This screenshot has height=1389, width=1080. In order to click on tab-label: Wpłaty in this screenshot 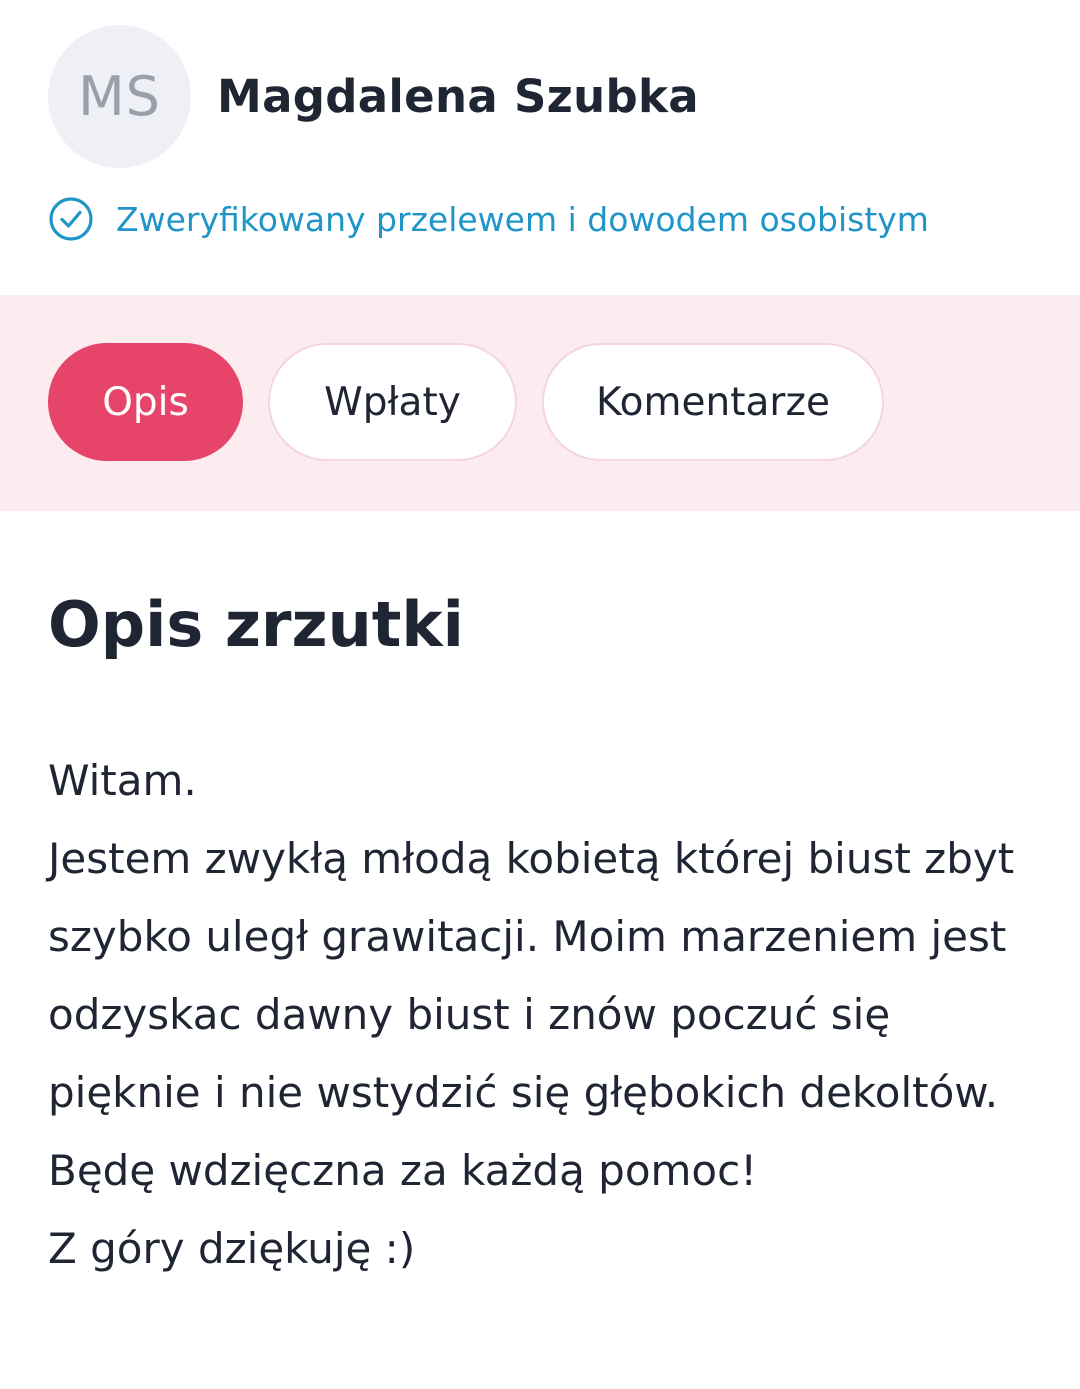, I will do `click(392, 402)`.